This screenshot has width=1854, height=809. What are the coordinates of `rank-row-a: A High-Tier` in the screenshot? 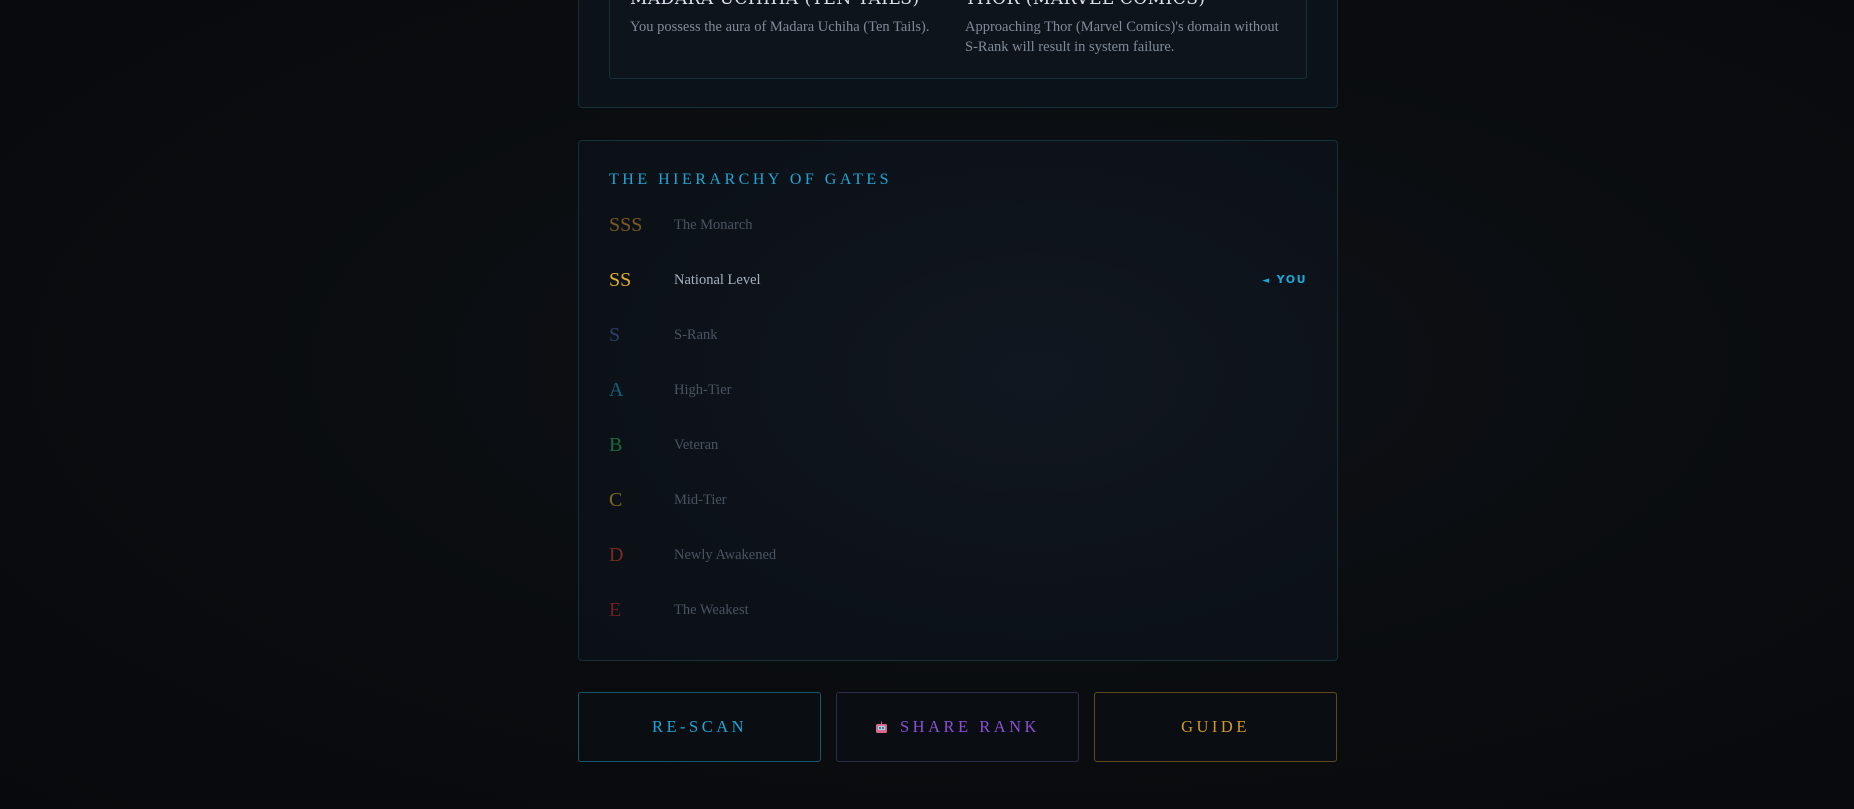 It's located at (958, 390).